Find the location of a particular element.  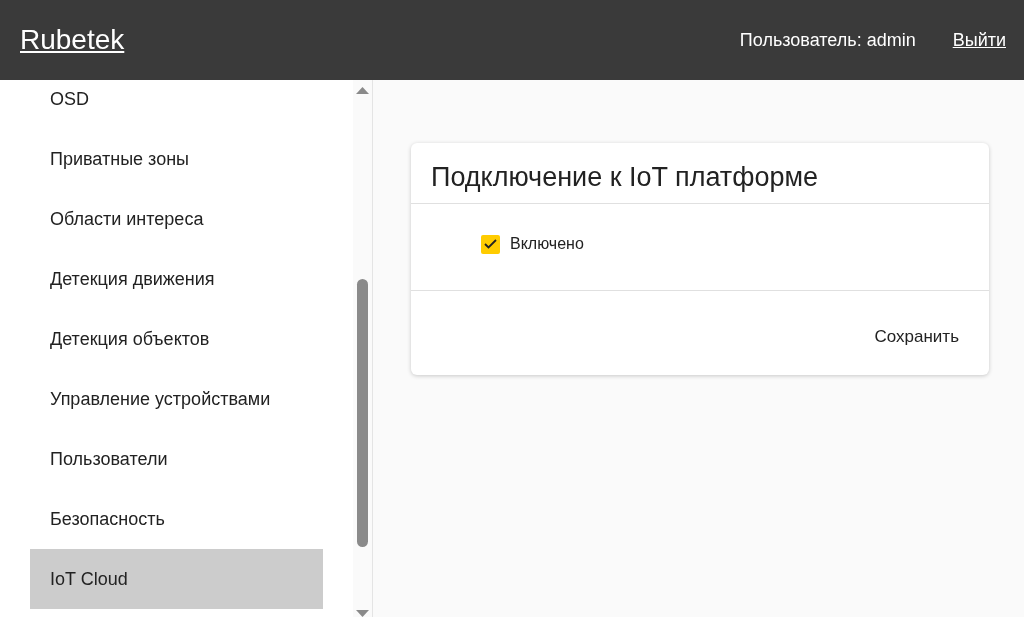

sidebar-item: Управление устройствами is located at coordinates (176, 399).